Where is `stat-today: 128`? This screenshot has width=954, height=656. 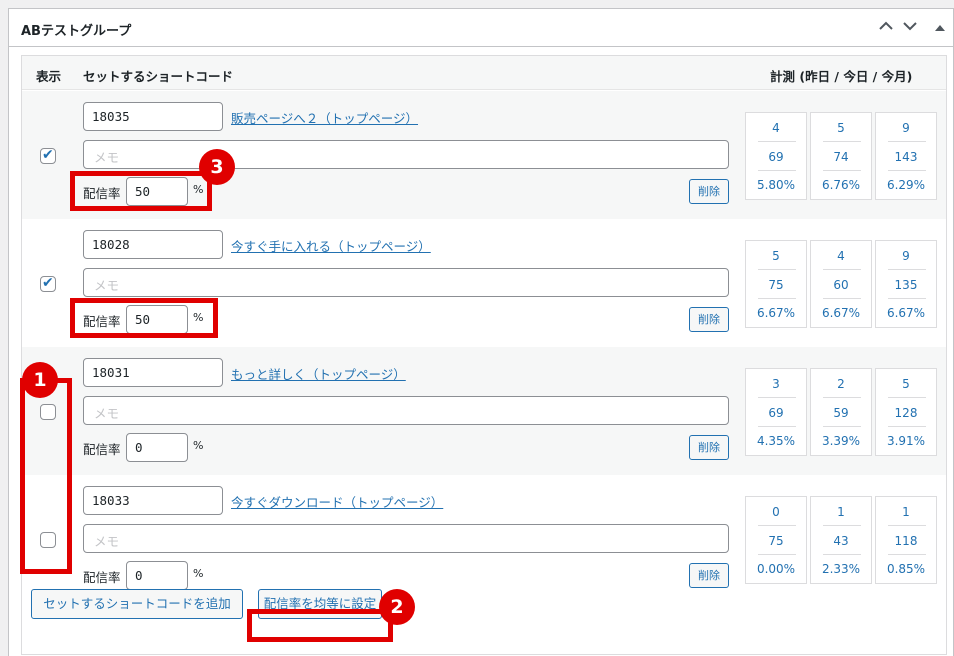 stat-today: 128 is located at coordinates (906, 413).